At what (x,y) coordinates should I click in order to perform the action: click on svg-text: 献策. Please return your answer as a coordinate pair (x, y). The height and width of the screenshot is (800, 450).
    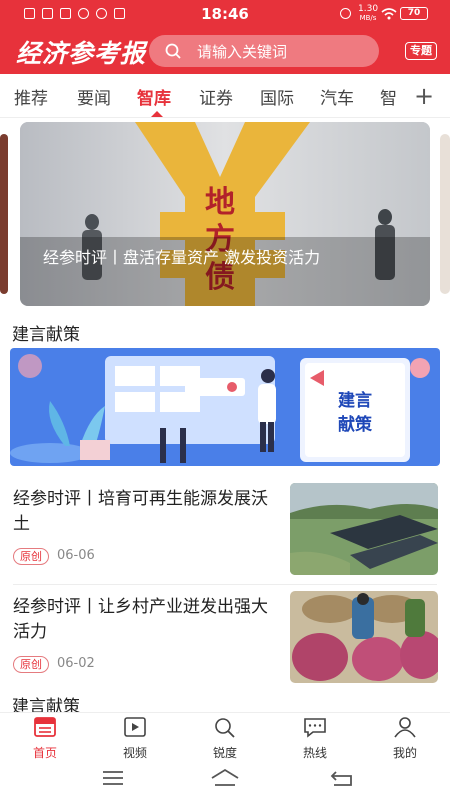
    Looking at the image, I should click on (355, 424).